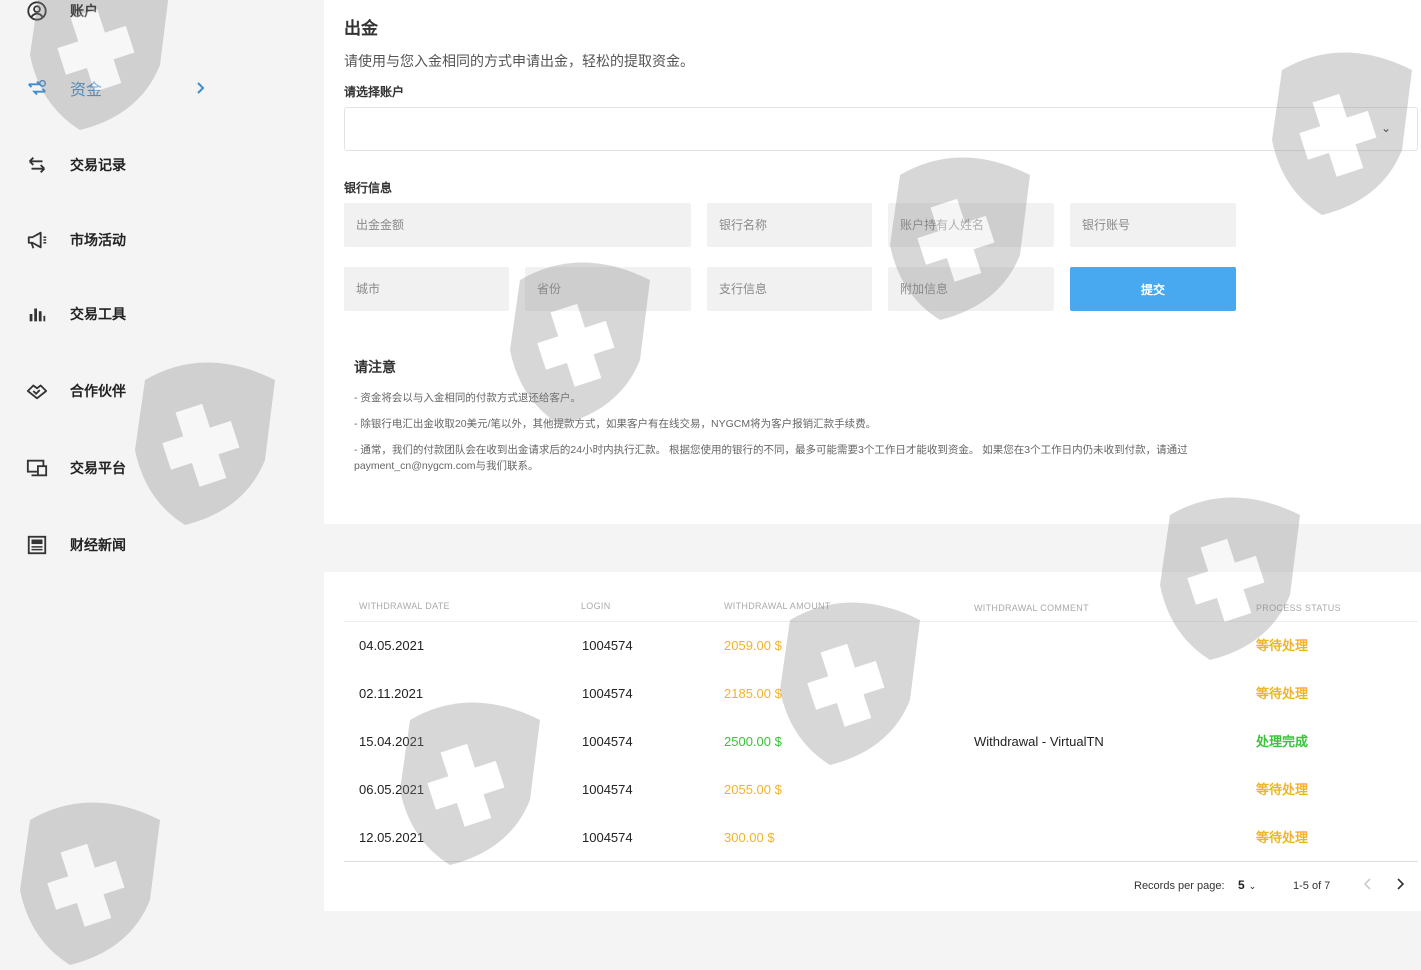  Describe the element at coordinates (404, 606) in the screenshot. I see `column-header-date: WITHDRAWAL DATE` at that location.